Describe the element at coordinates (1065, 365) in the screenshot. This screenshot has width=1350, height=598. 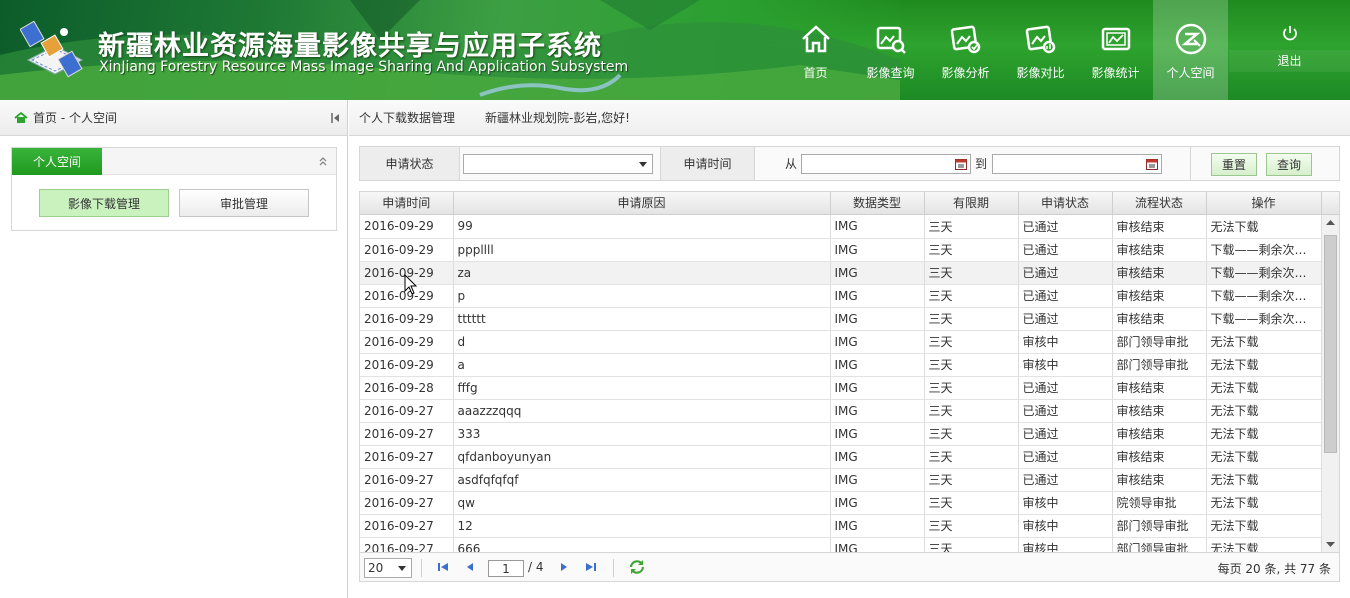
I see `table-cell: 审核中` at that location.